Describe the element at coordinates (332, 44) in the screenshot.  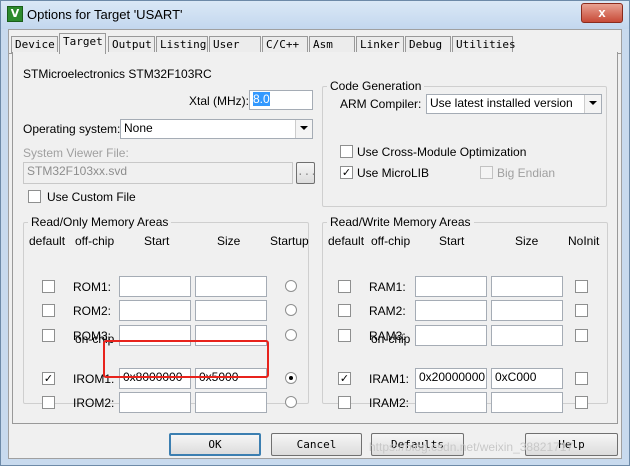
I see `tab-asm: Asm` at that location.